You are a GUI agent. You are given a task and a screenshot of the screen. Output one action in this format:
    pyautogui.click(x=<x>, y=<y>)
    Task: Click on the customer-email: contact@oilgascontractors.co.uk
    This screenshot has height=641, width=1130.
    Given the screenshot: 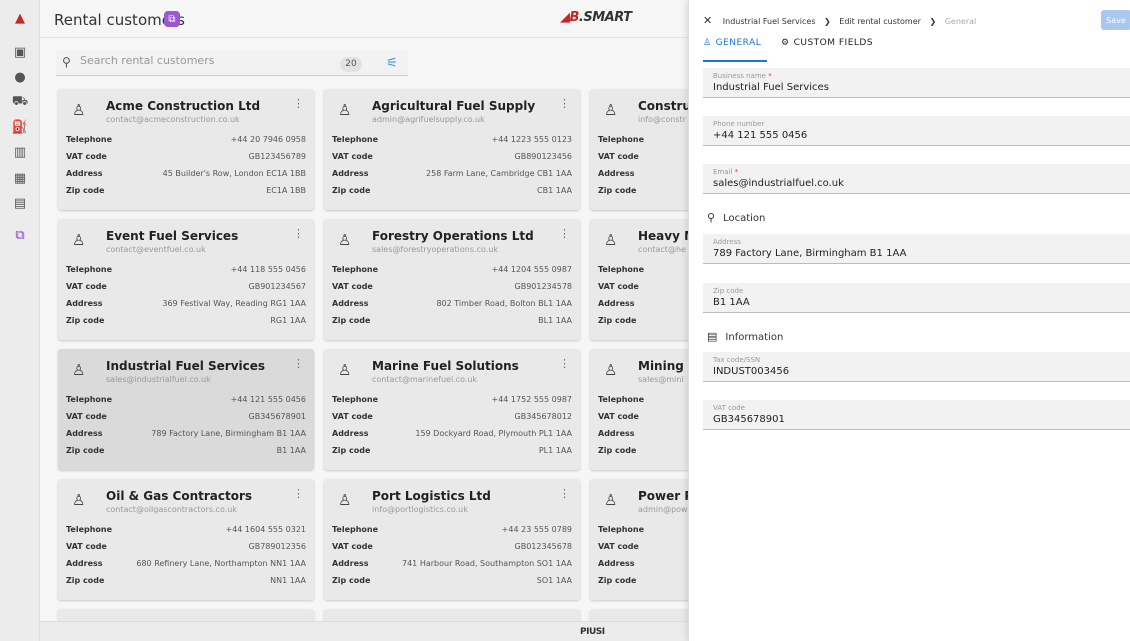 What is the action you would take?
    pyautogui.click(x=171, y=509)
    